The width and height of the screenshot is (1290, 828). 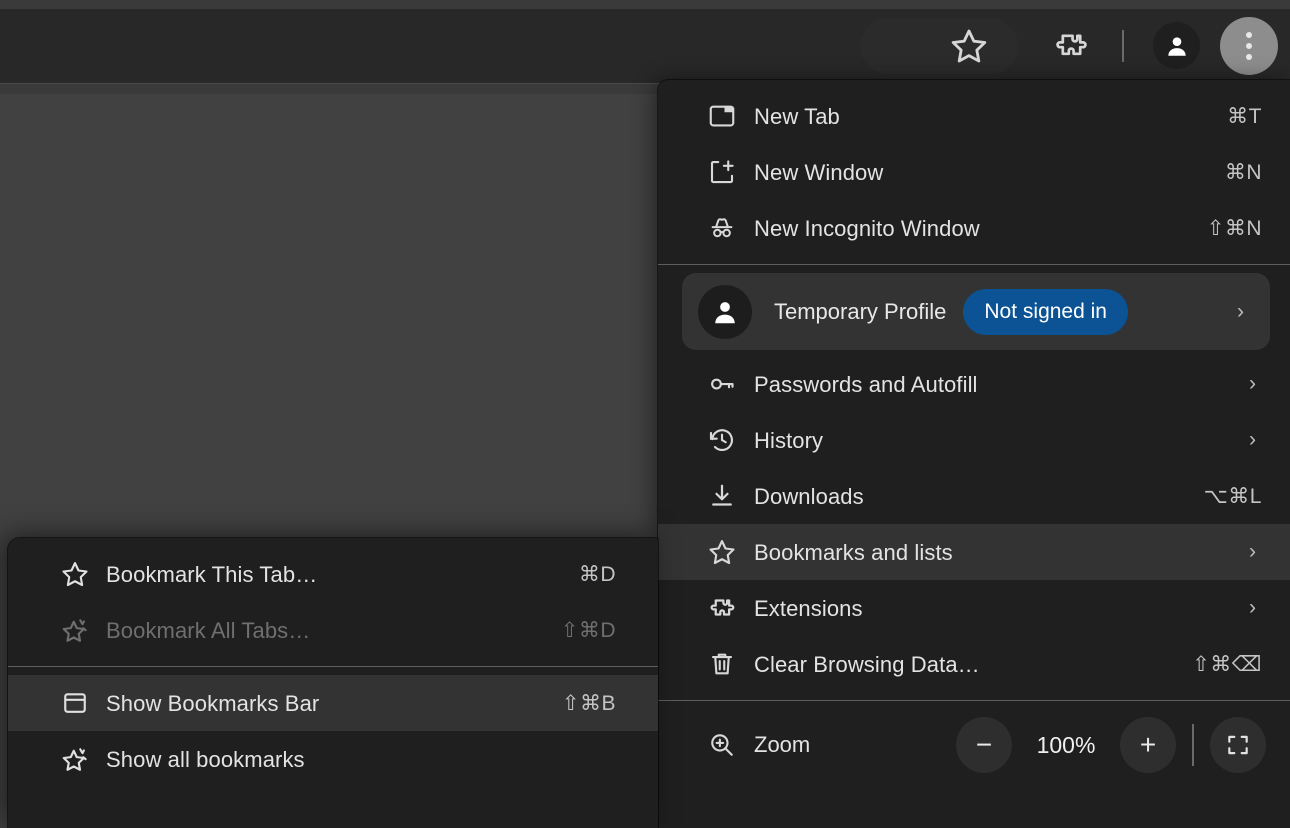 I want to click on menu-item-label: Bookmarks and lists, so click(x=853, y=552).